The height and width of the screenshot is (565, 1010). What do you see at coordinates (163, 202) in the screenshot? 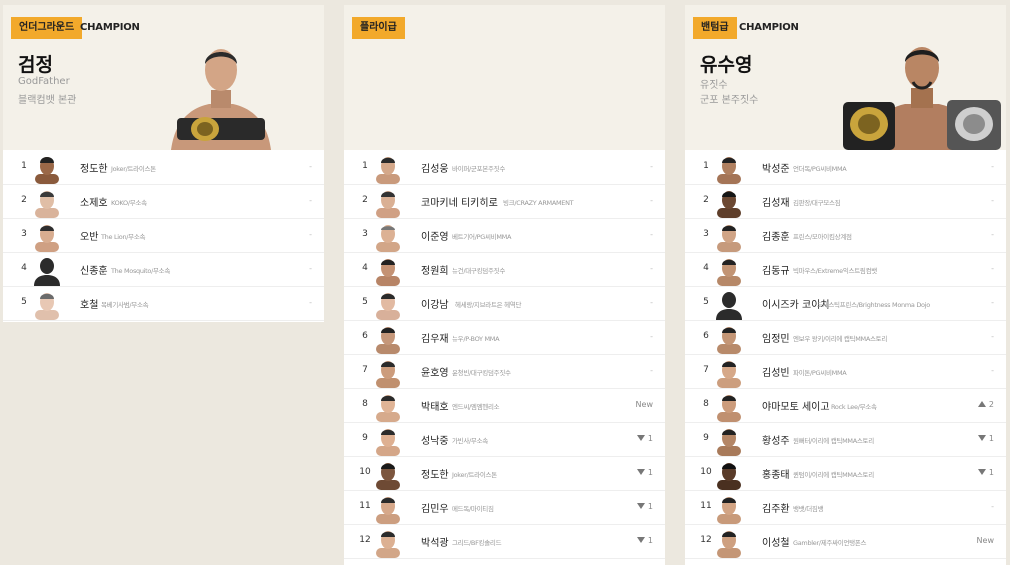
I see `table-row: 2 소제호 KOKO/무소속 -` at bounding box center [163, 202].